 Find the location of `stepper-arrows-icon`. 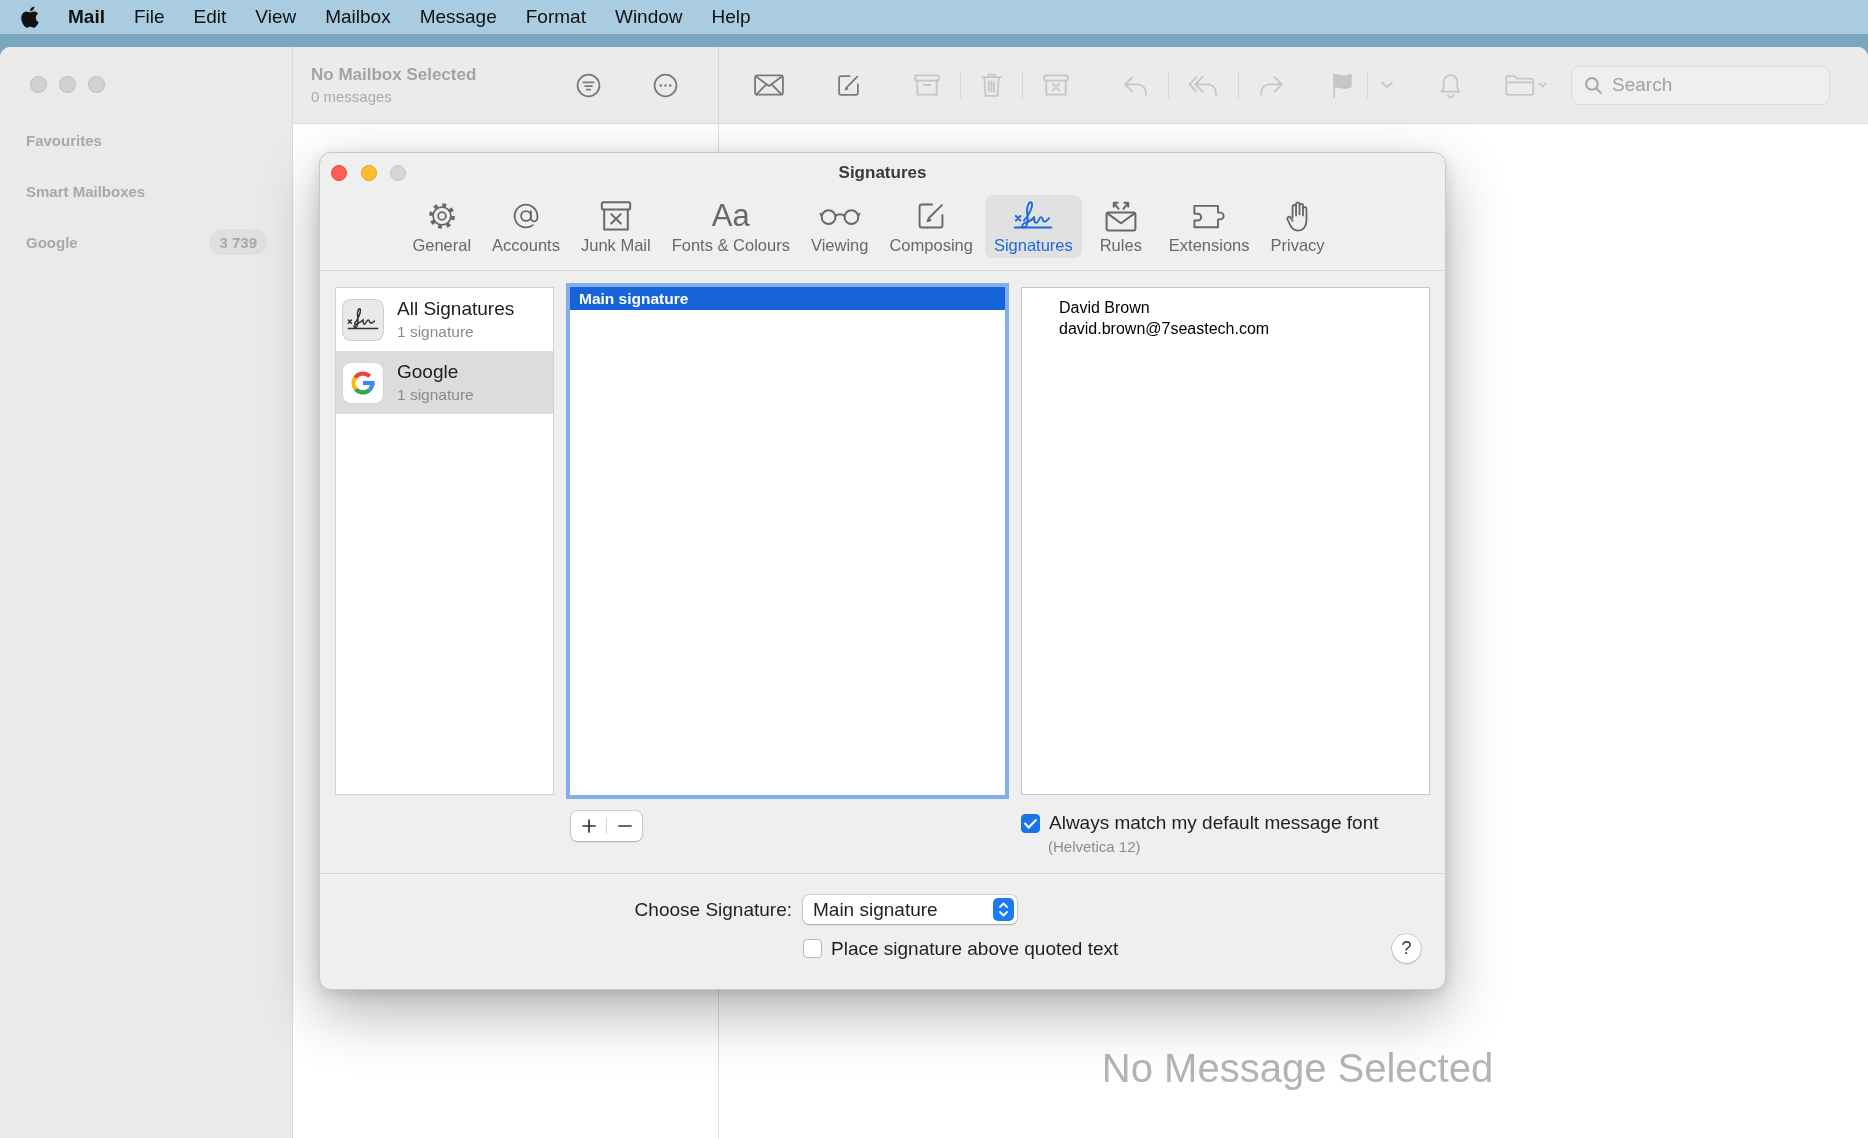

stepper-arrows-icon is located at coordinates (1003, 909).